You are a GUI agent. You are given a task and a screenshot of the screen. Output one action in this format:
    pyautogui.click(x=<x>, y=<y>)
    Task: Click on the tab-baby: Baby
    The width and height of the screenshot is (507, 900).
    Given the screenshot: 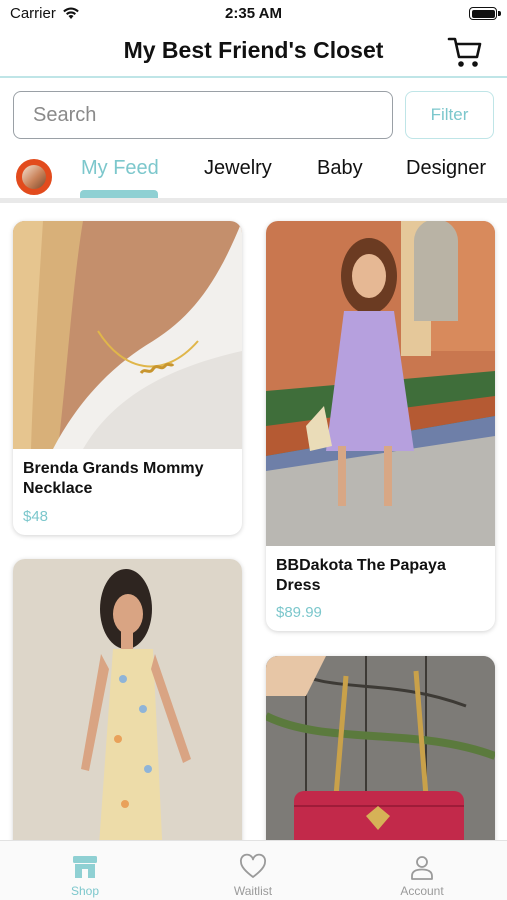 What is the action you would take?
    pyautogui.click(x=340, y=168)
    